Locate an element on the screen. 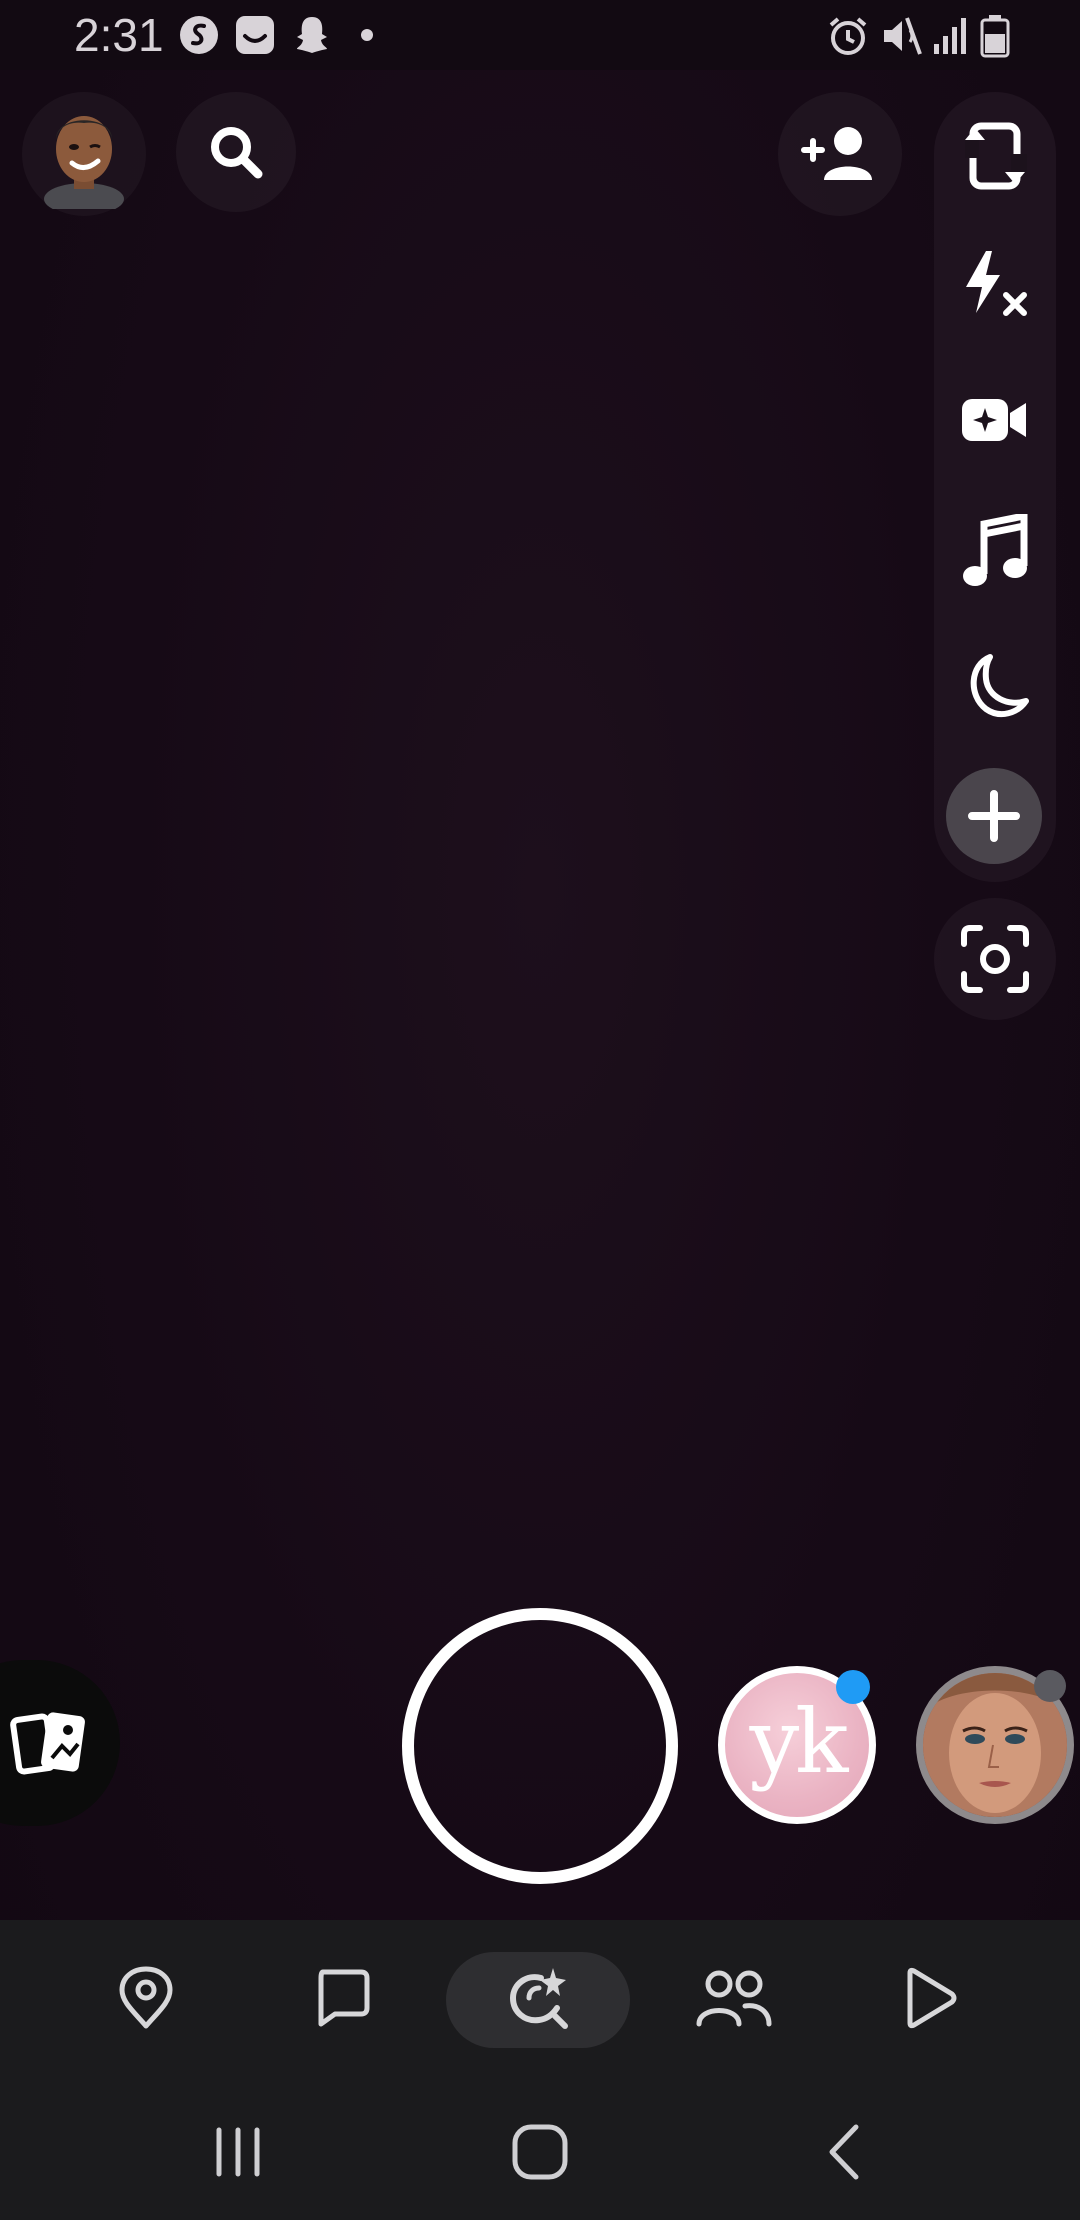 Image resolution: width=1080 pixels, height=2220 pixels. signal-icon is located at coordinates (952, 37).